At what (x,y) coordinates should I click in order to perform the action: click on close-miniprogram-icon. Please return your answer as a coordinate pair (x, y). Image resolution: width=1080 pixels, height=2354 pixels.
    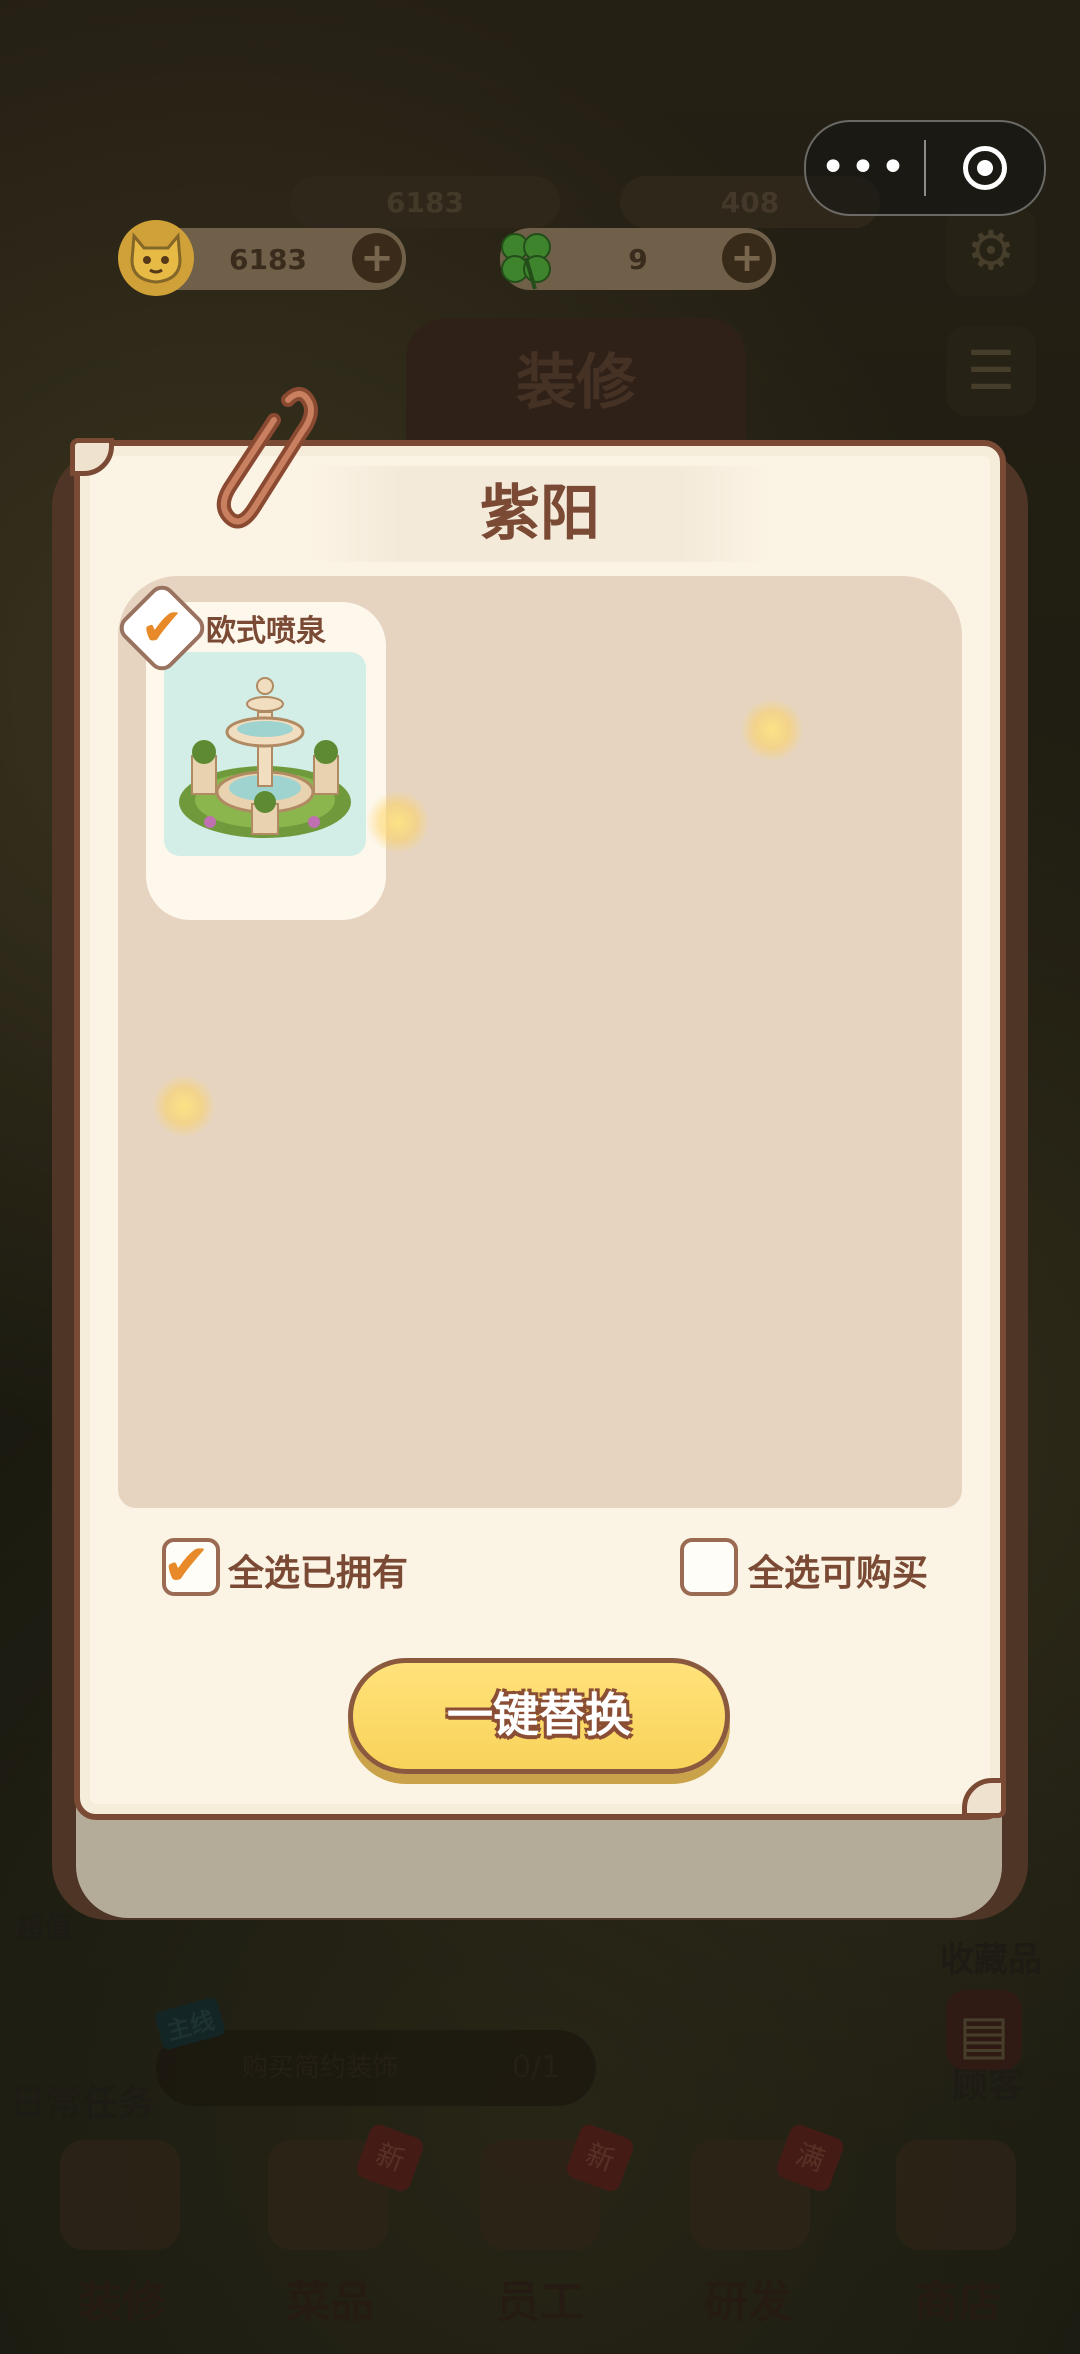
    Looking at the image, I should click on (985, 168).